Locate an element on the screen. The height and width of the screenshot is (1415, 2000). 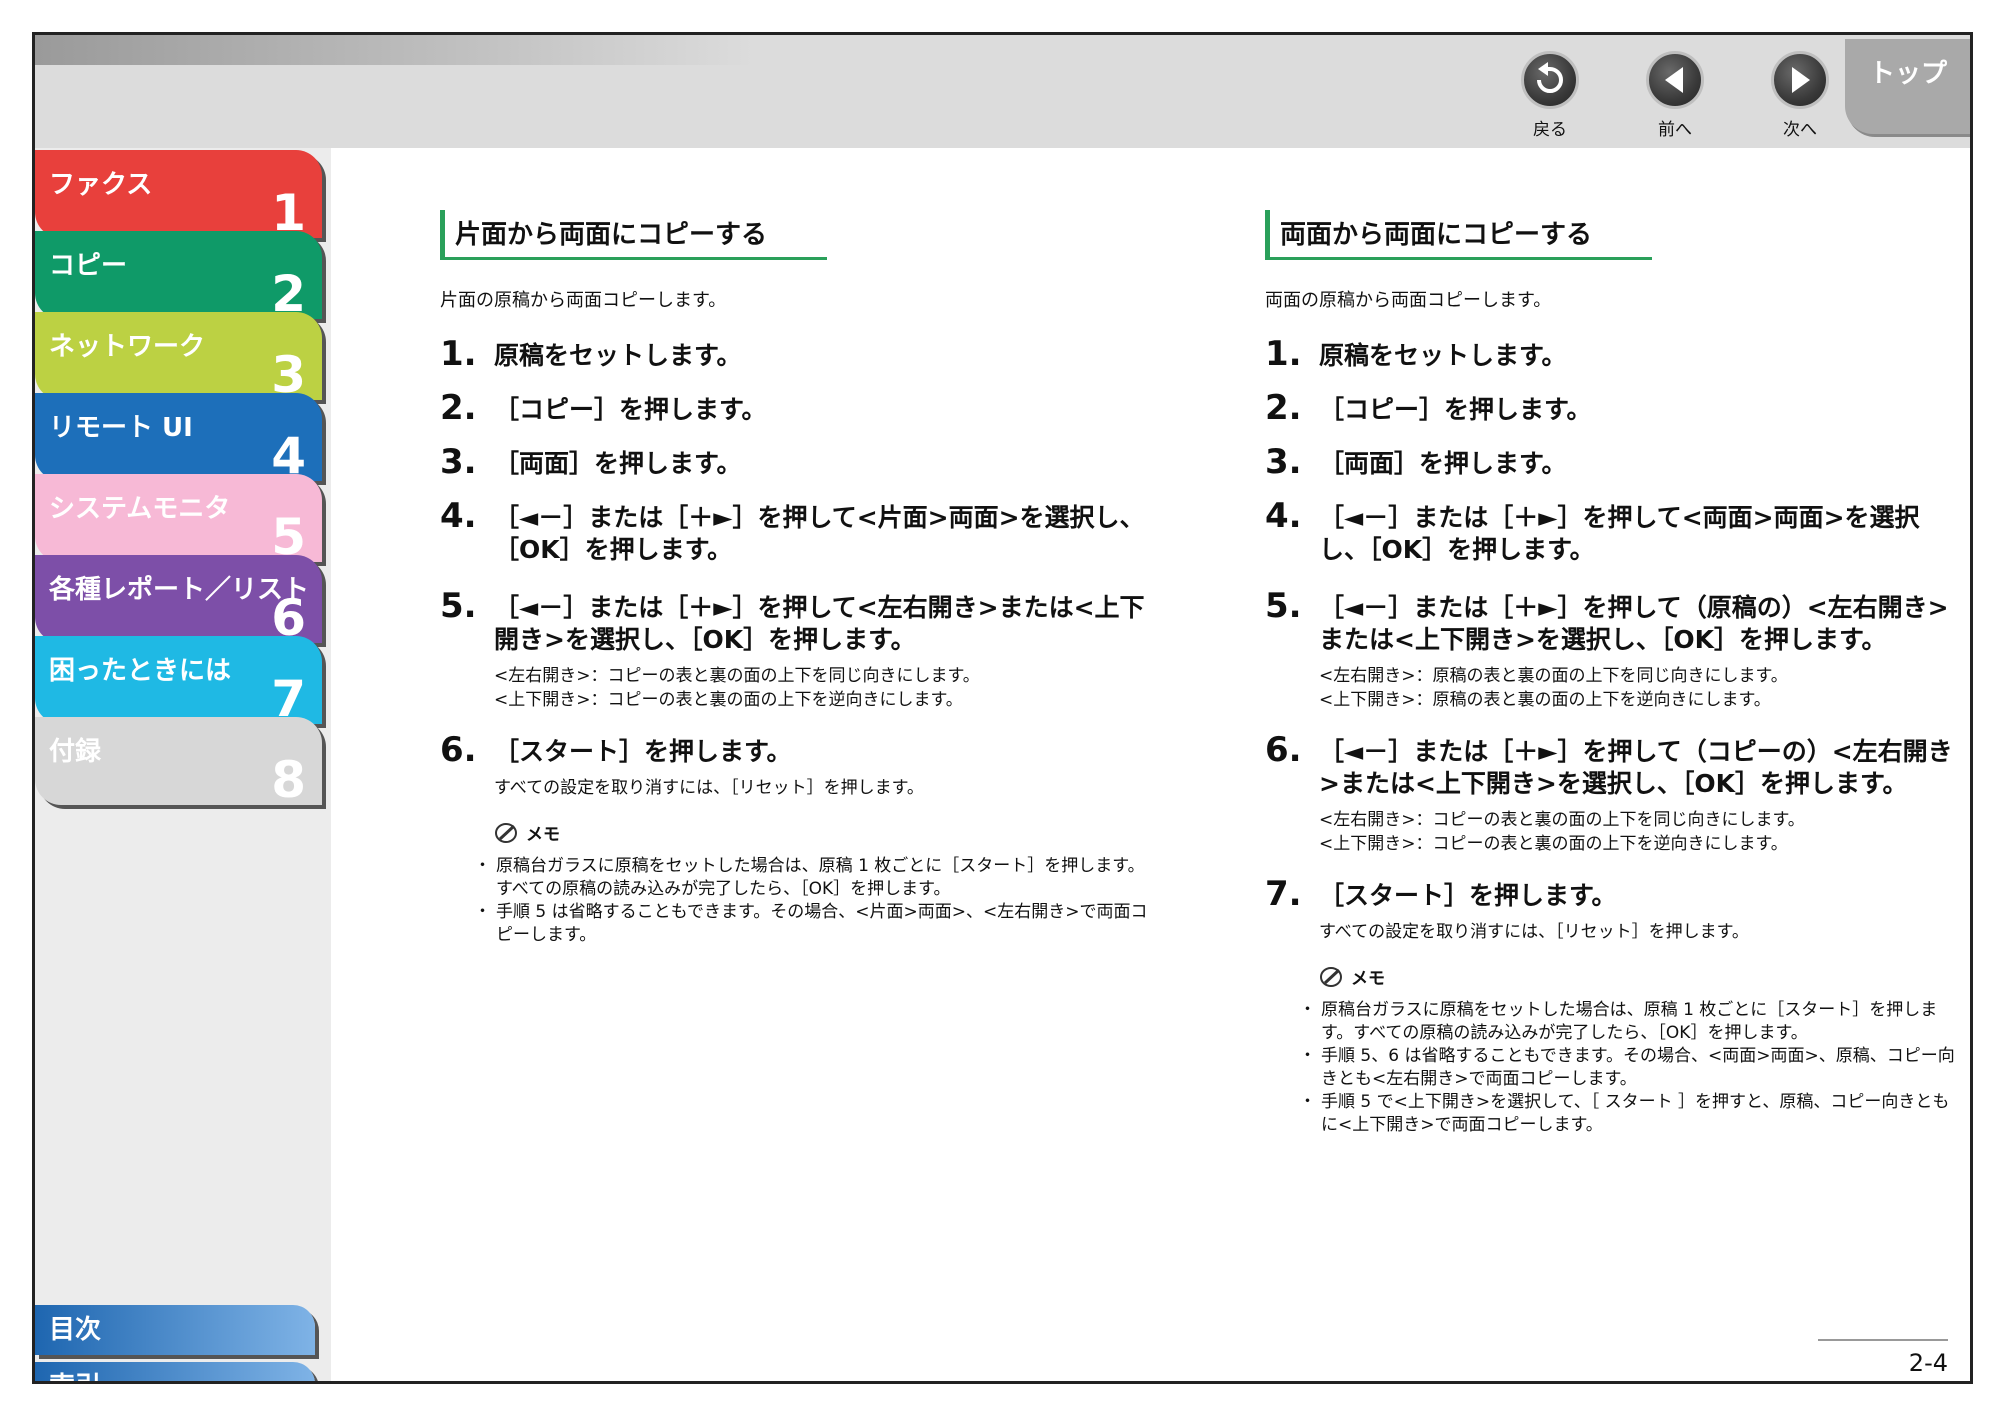
page-number: 2-4 is located at coordinates (1883, 1358).